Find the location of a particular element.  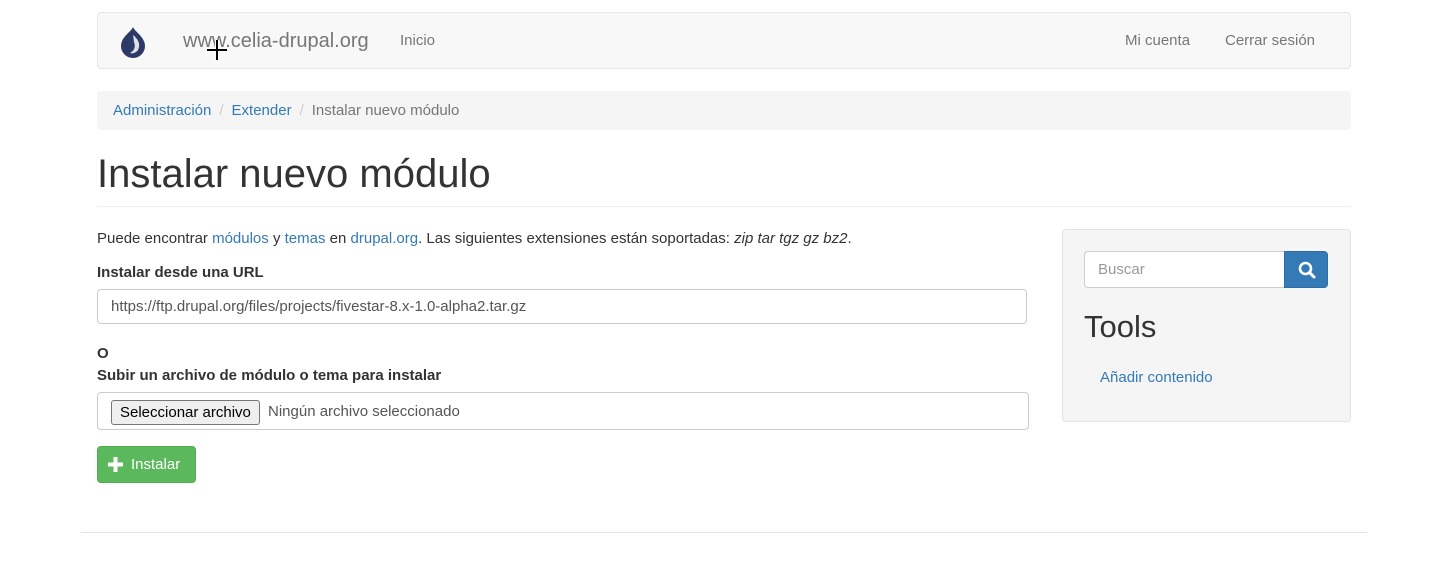

sidebar-well: Tools Añadir contenido is located at coordinates (1206, 325).